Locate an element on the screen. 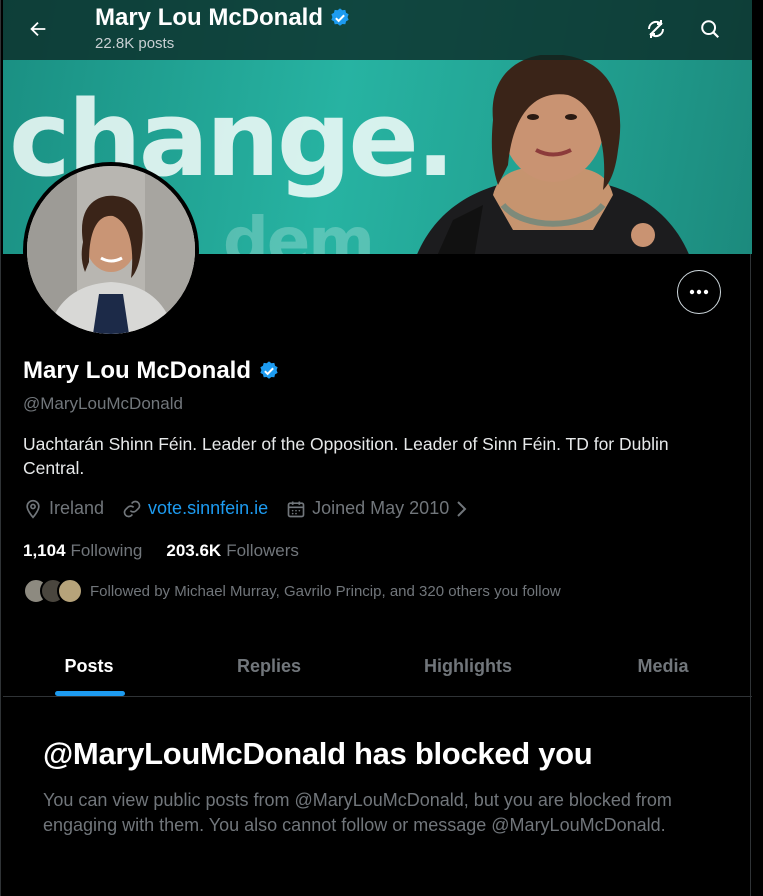 The height and width of the screenshot is (896, 763). tab-replies: Replies is located at coordinates (269, 666).